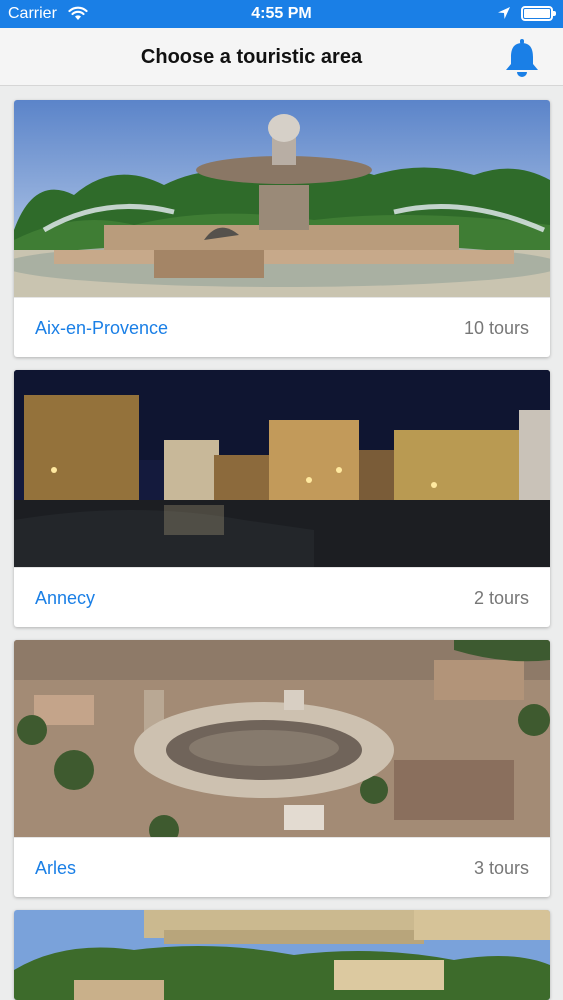 The image size is (563, 1000). What do you see at coordinates (102, 328) in the screenshot?
I see `area-name: Aix-en-Provence` at bounding box center [102, 328].